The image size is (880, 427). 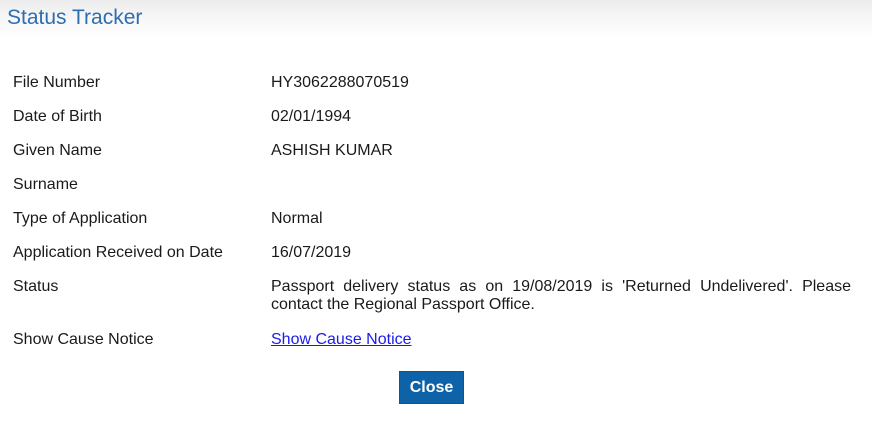 What do you see at coordinates (561, 340) in the screenshot?
I see `show-cause-notice-value: Show Cause Notice` at bounding box center [561, 340].